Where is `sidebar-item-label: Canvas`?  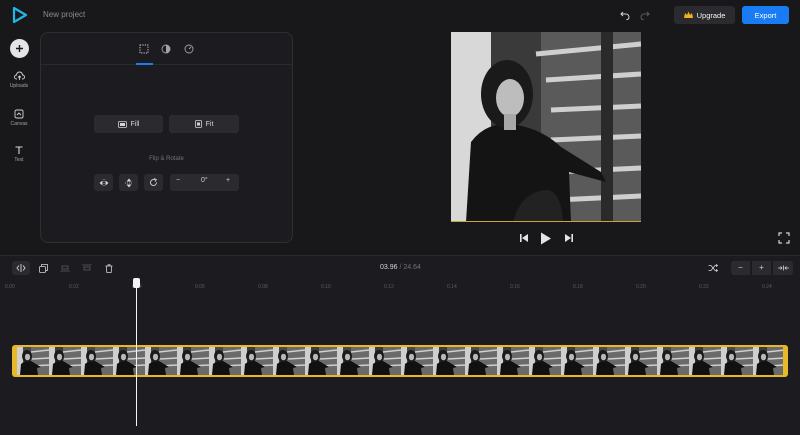
sidebar-item-label: Canvas is located at coordinates (19, 124).